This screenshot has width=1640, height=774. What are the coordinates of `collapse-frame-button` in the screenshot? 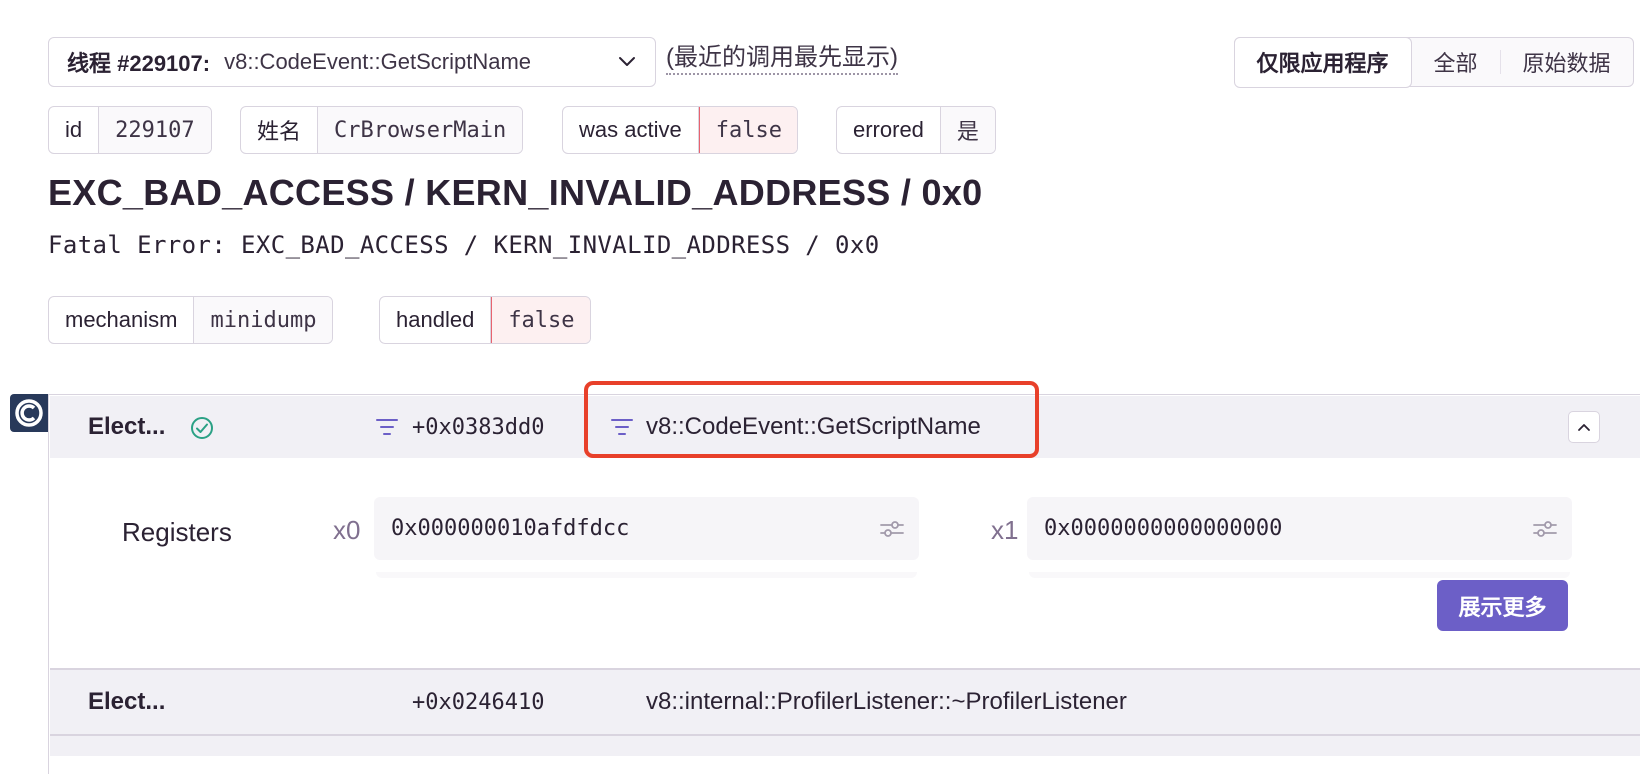 It's located at (1584, 427).